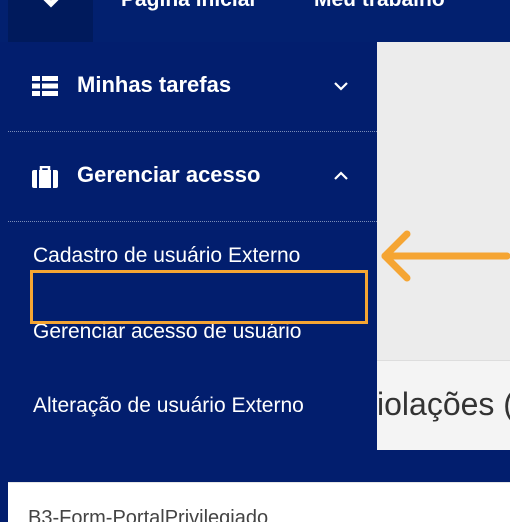  What do you see at coordinates (341, 175) in the screenshot?
I see `chevron-up-icon` at bounding box center [341, 175].